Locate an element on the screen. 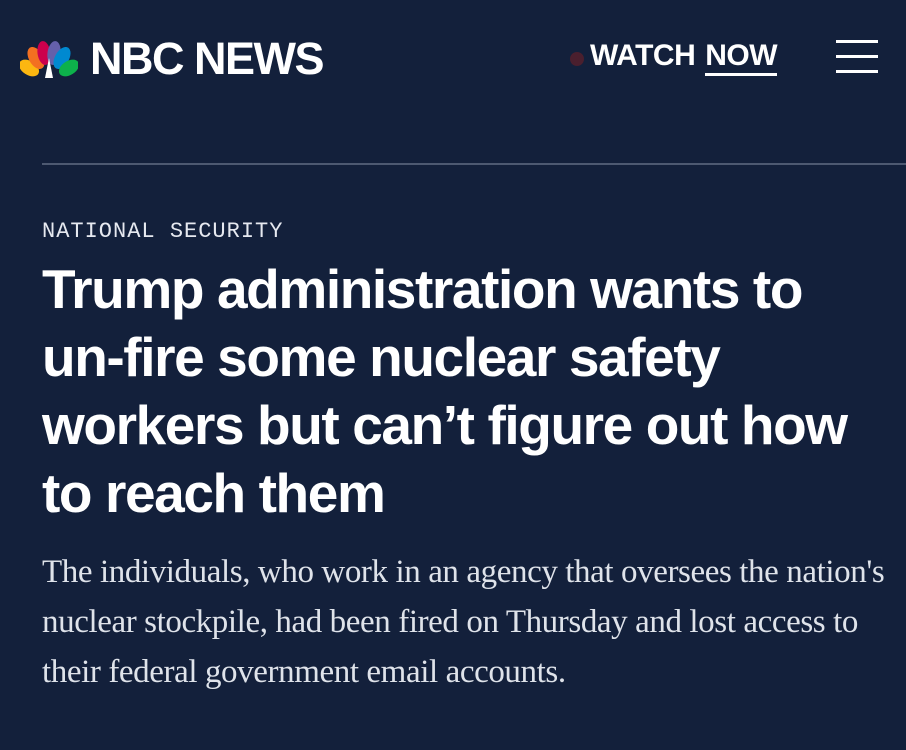  watch-now-link: WATCH NOW is located at coordinates (674, 57).